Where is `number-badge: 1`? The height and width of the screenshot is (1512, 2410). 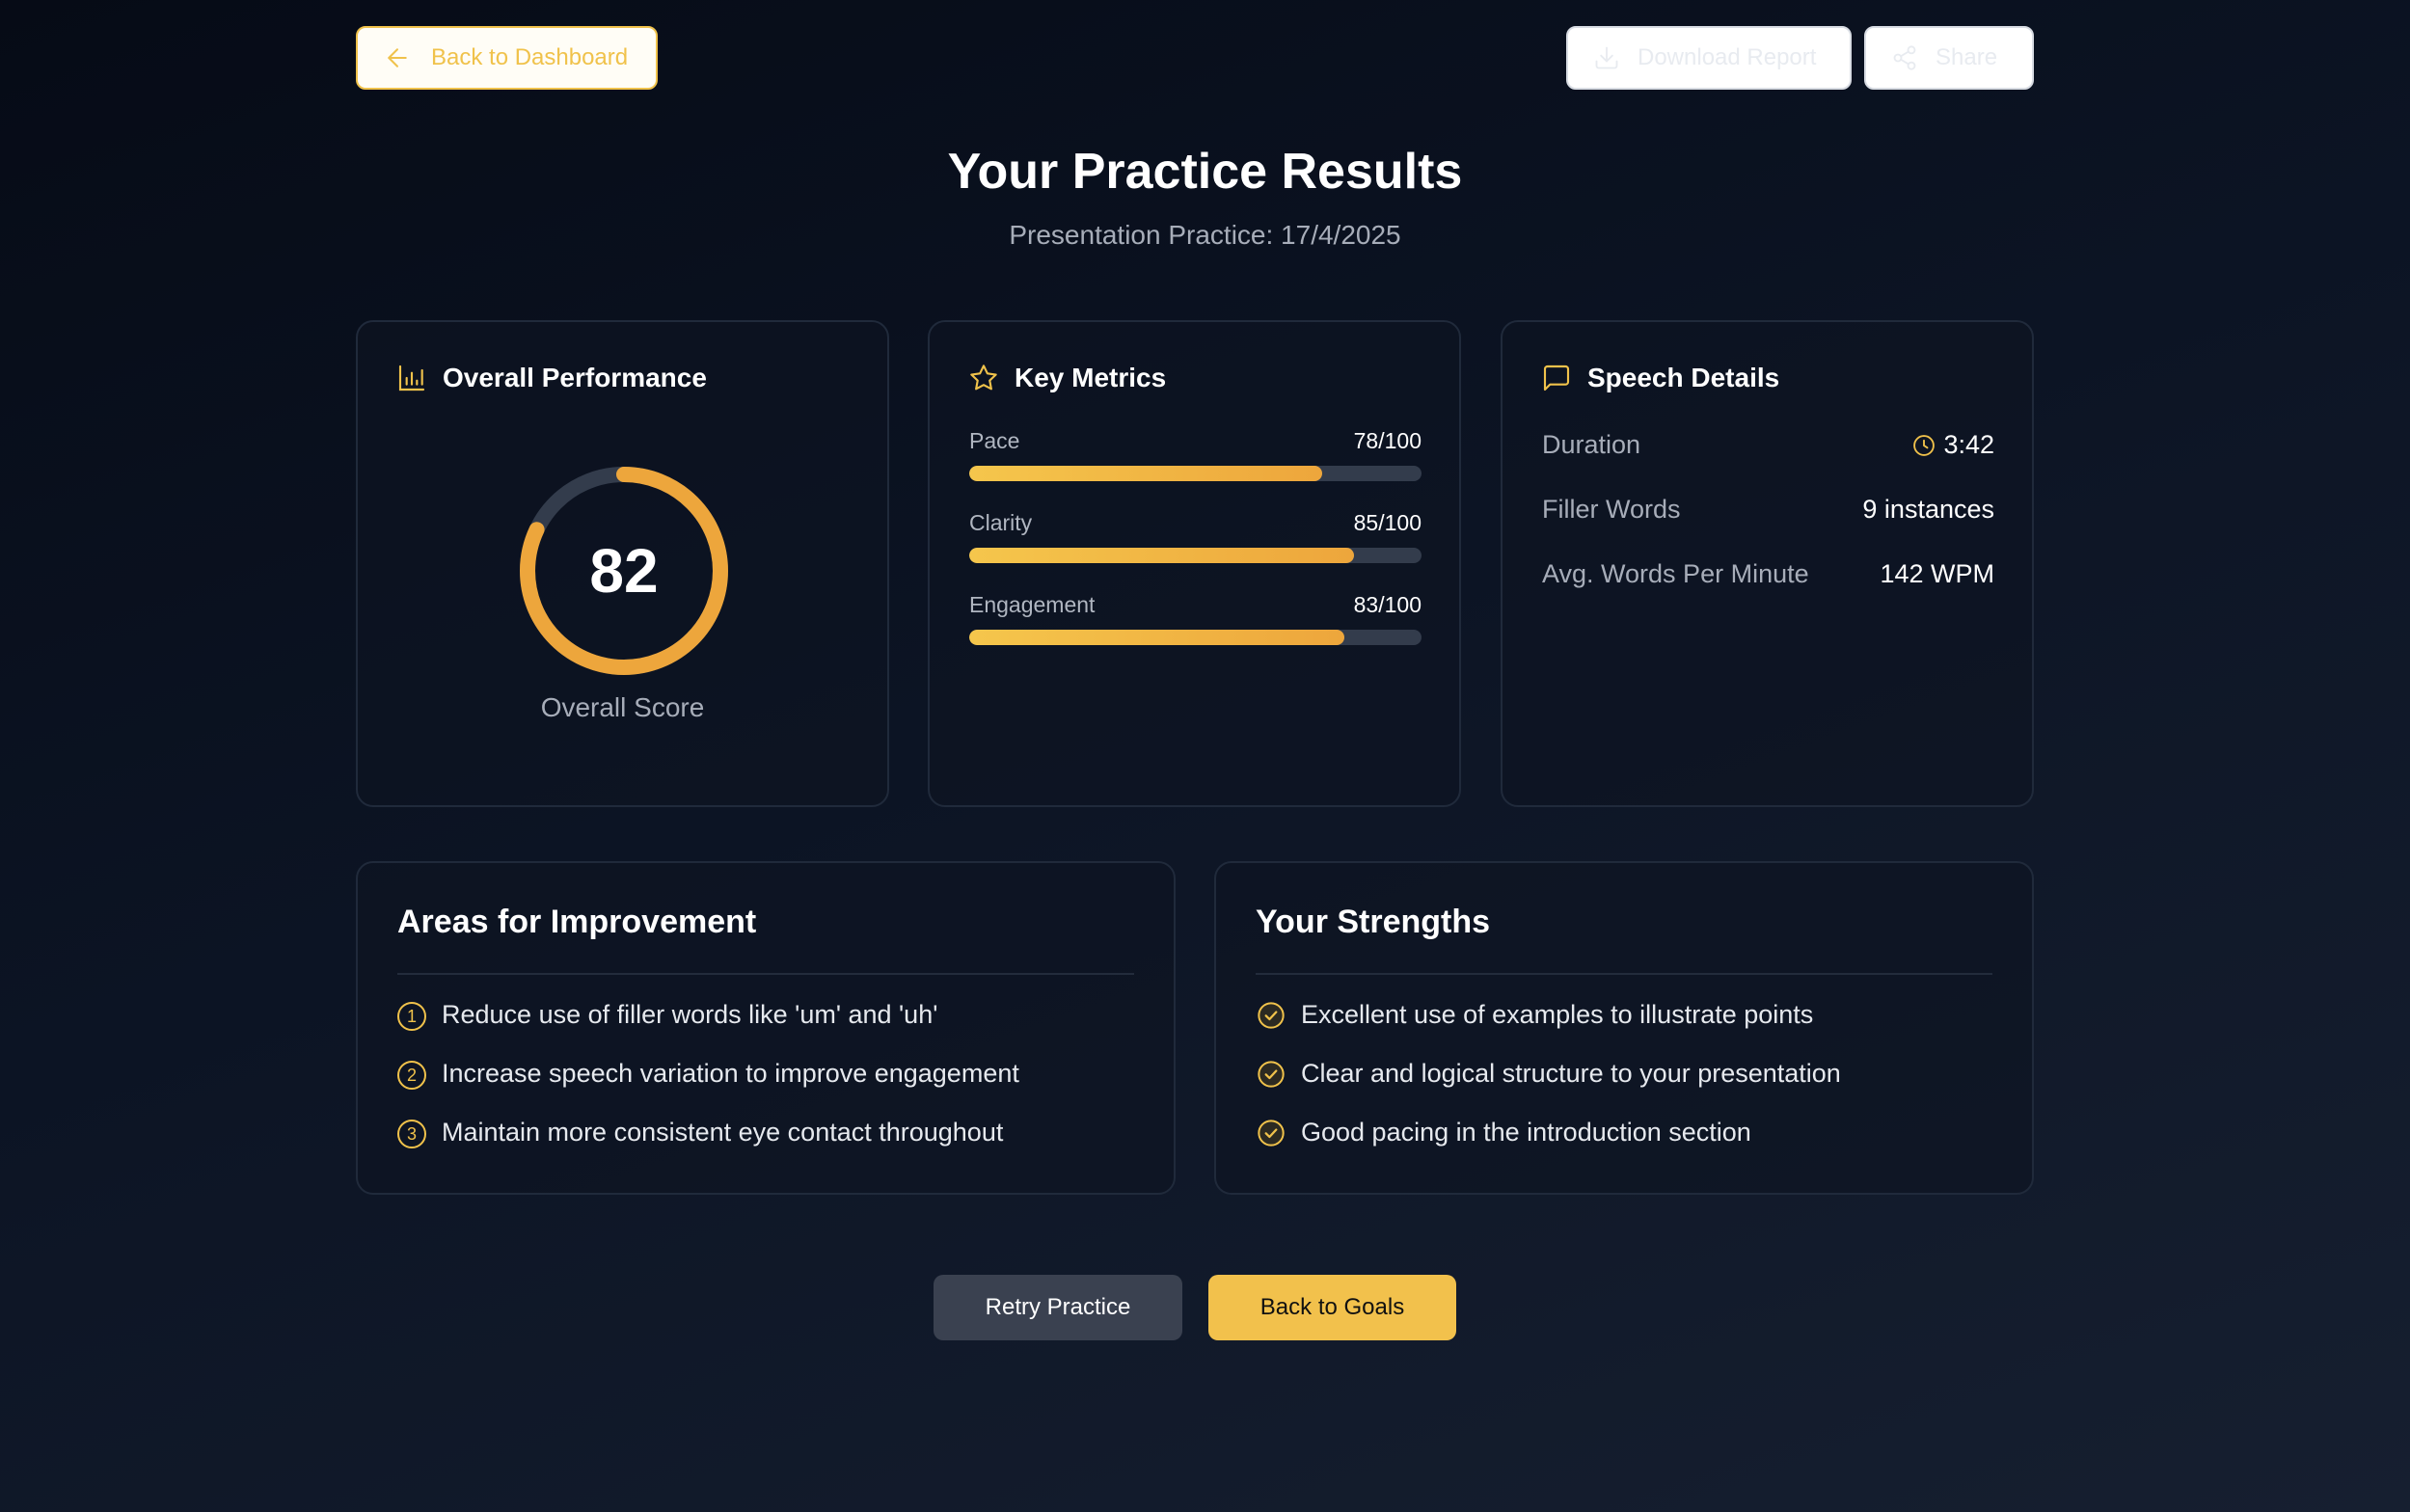
number-badge: 1 is located at coordinates (412, 1016).